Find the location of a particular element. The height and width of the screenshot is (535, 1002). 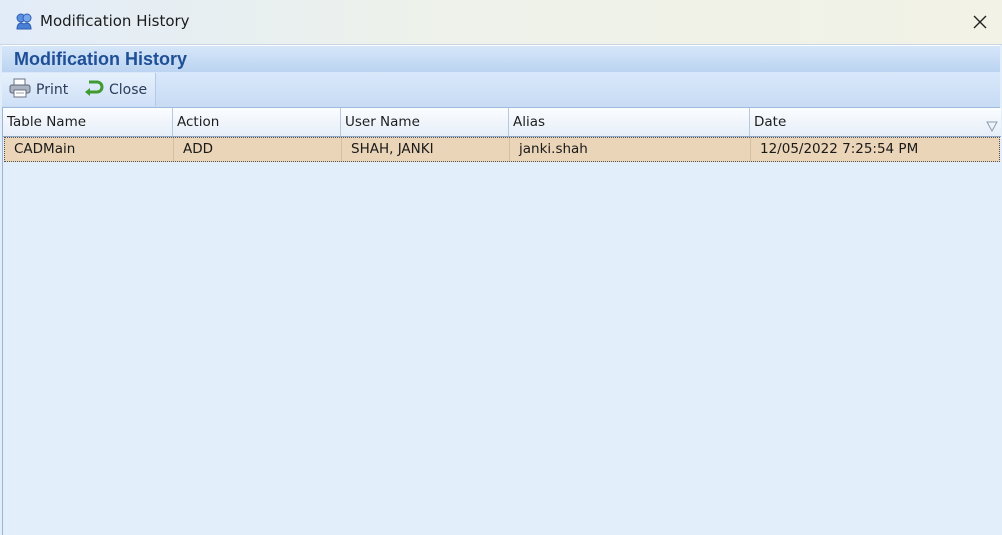

column-header-date-label: Date is located at coordinates (770, 122).